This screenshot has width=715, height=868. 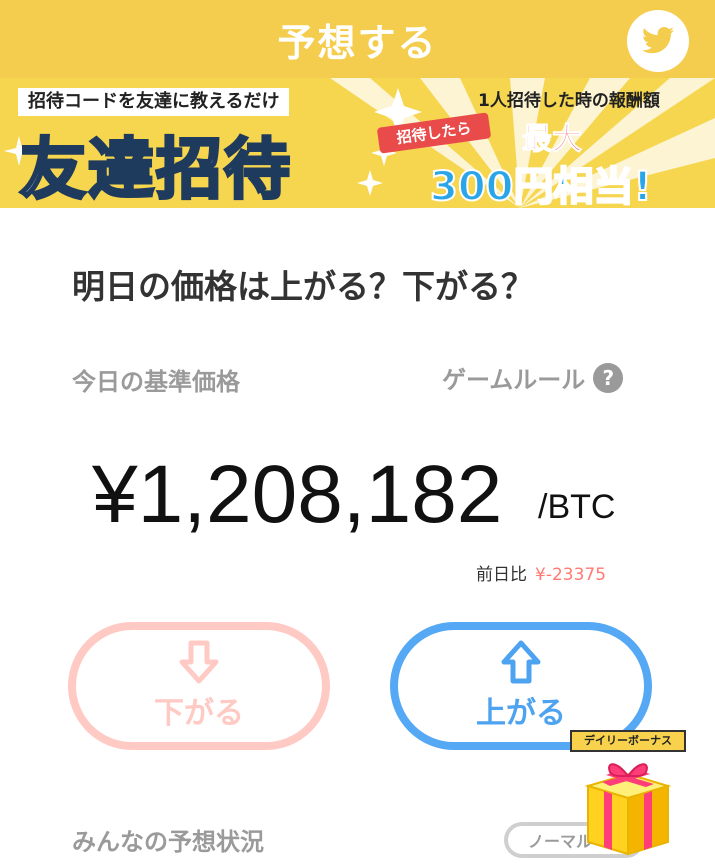 I want to click on daily-bonus-button: デイリーボーナス, so click(x=627, y=795).